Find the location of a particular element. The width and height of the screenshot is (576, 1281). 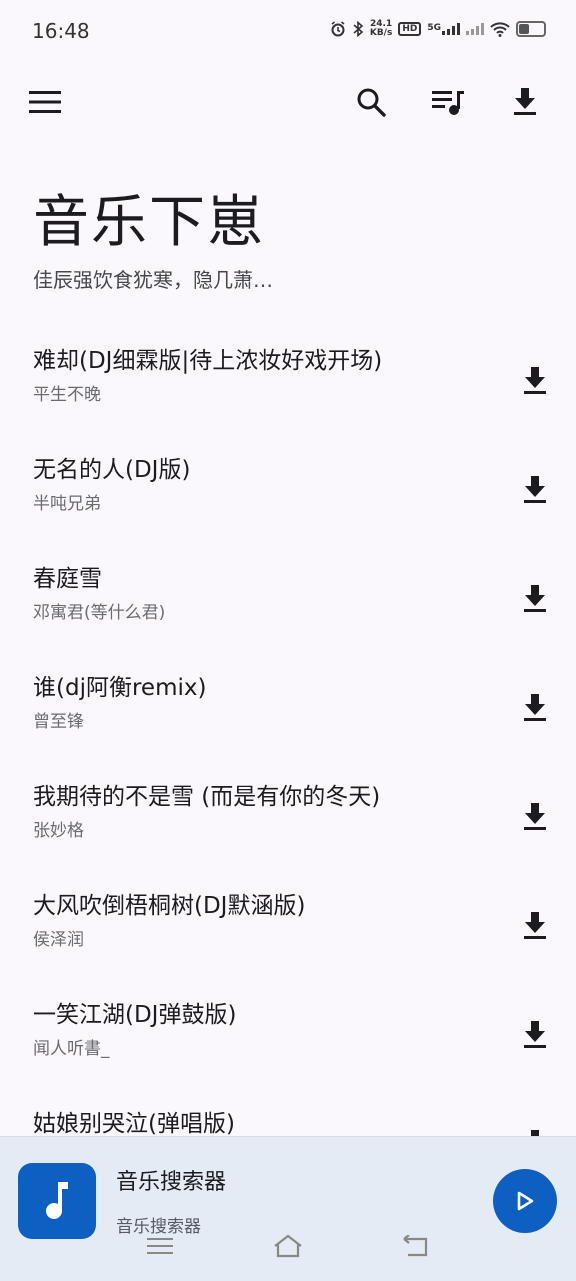

song-artist: 侯泽润 is located at coordinates (58, 940).